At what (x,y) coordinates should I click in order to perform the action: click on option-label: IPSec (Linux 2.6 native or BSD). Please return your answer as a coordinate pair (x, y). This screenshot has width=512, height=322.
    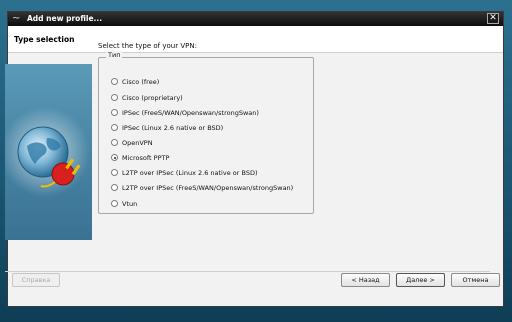
    Looking at the image, I should click on (173, 128).